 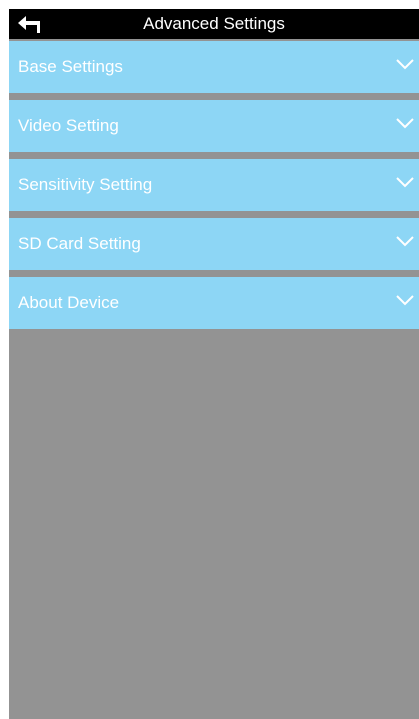 I want to click on menu-item-label: Video Setting, so click(x=68, y=125).